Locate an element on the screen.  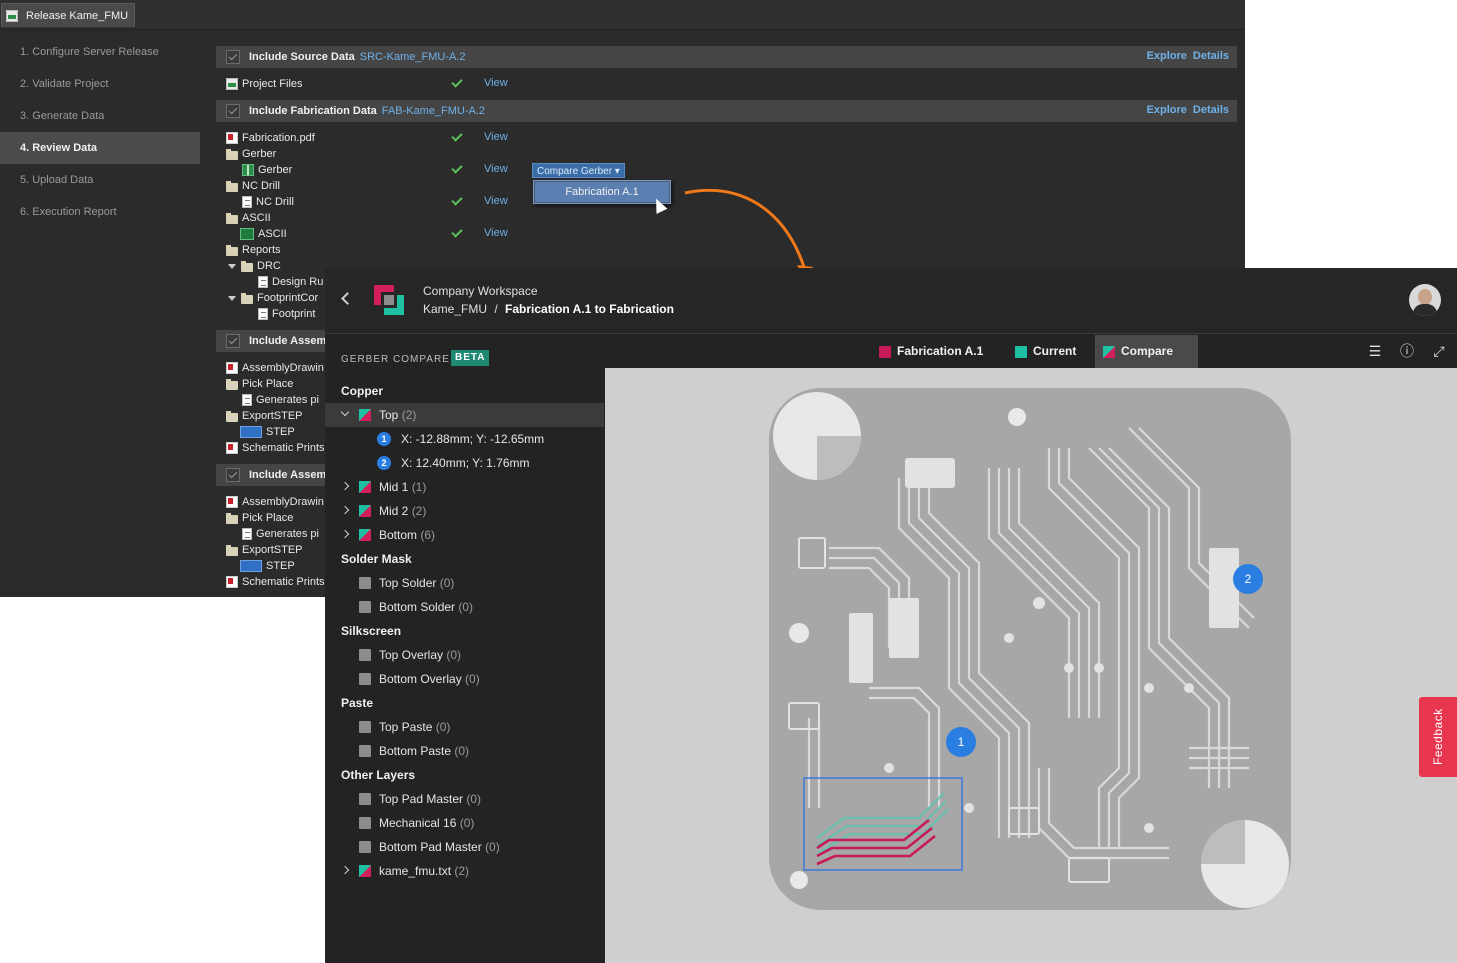
chevron-down-icon is located at coordinates (345, 412).